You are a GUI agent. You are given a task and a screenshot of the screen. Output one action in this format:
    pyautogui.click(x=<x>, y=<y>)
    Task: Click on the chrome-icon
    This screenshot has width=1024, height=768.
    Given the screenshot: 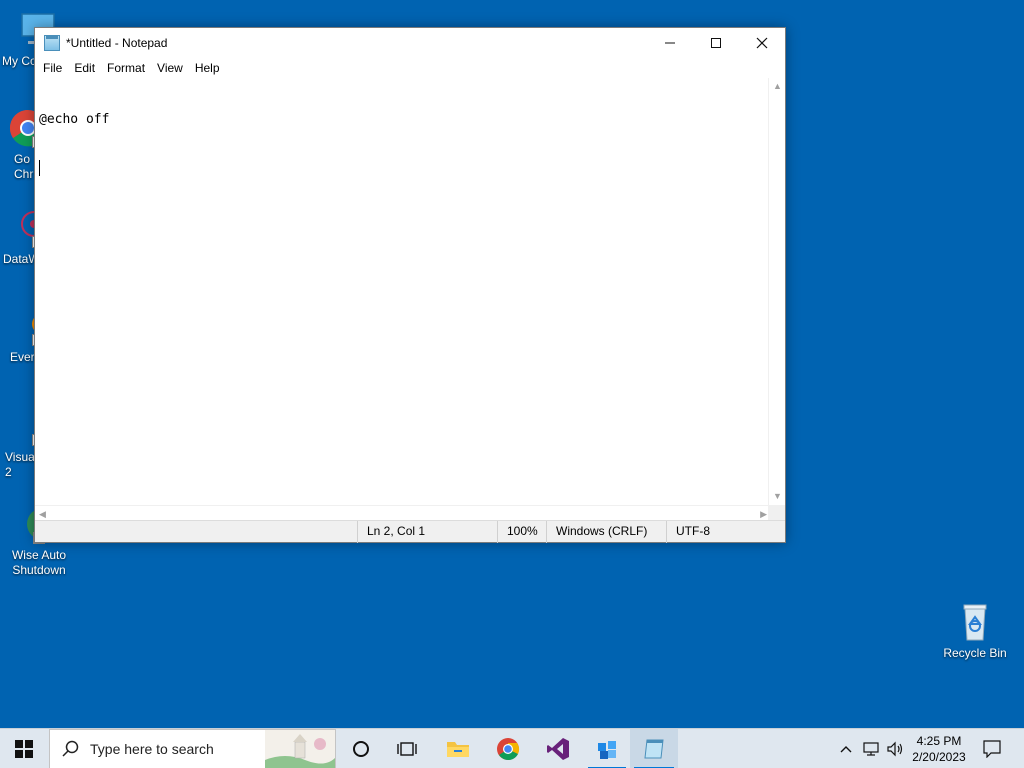 What is the action you would take?
    pyautogui.click(x=508, y=749)
    